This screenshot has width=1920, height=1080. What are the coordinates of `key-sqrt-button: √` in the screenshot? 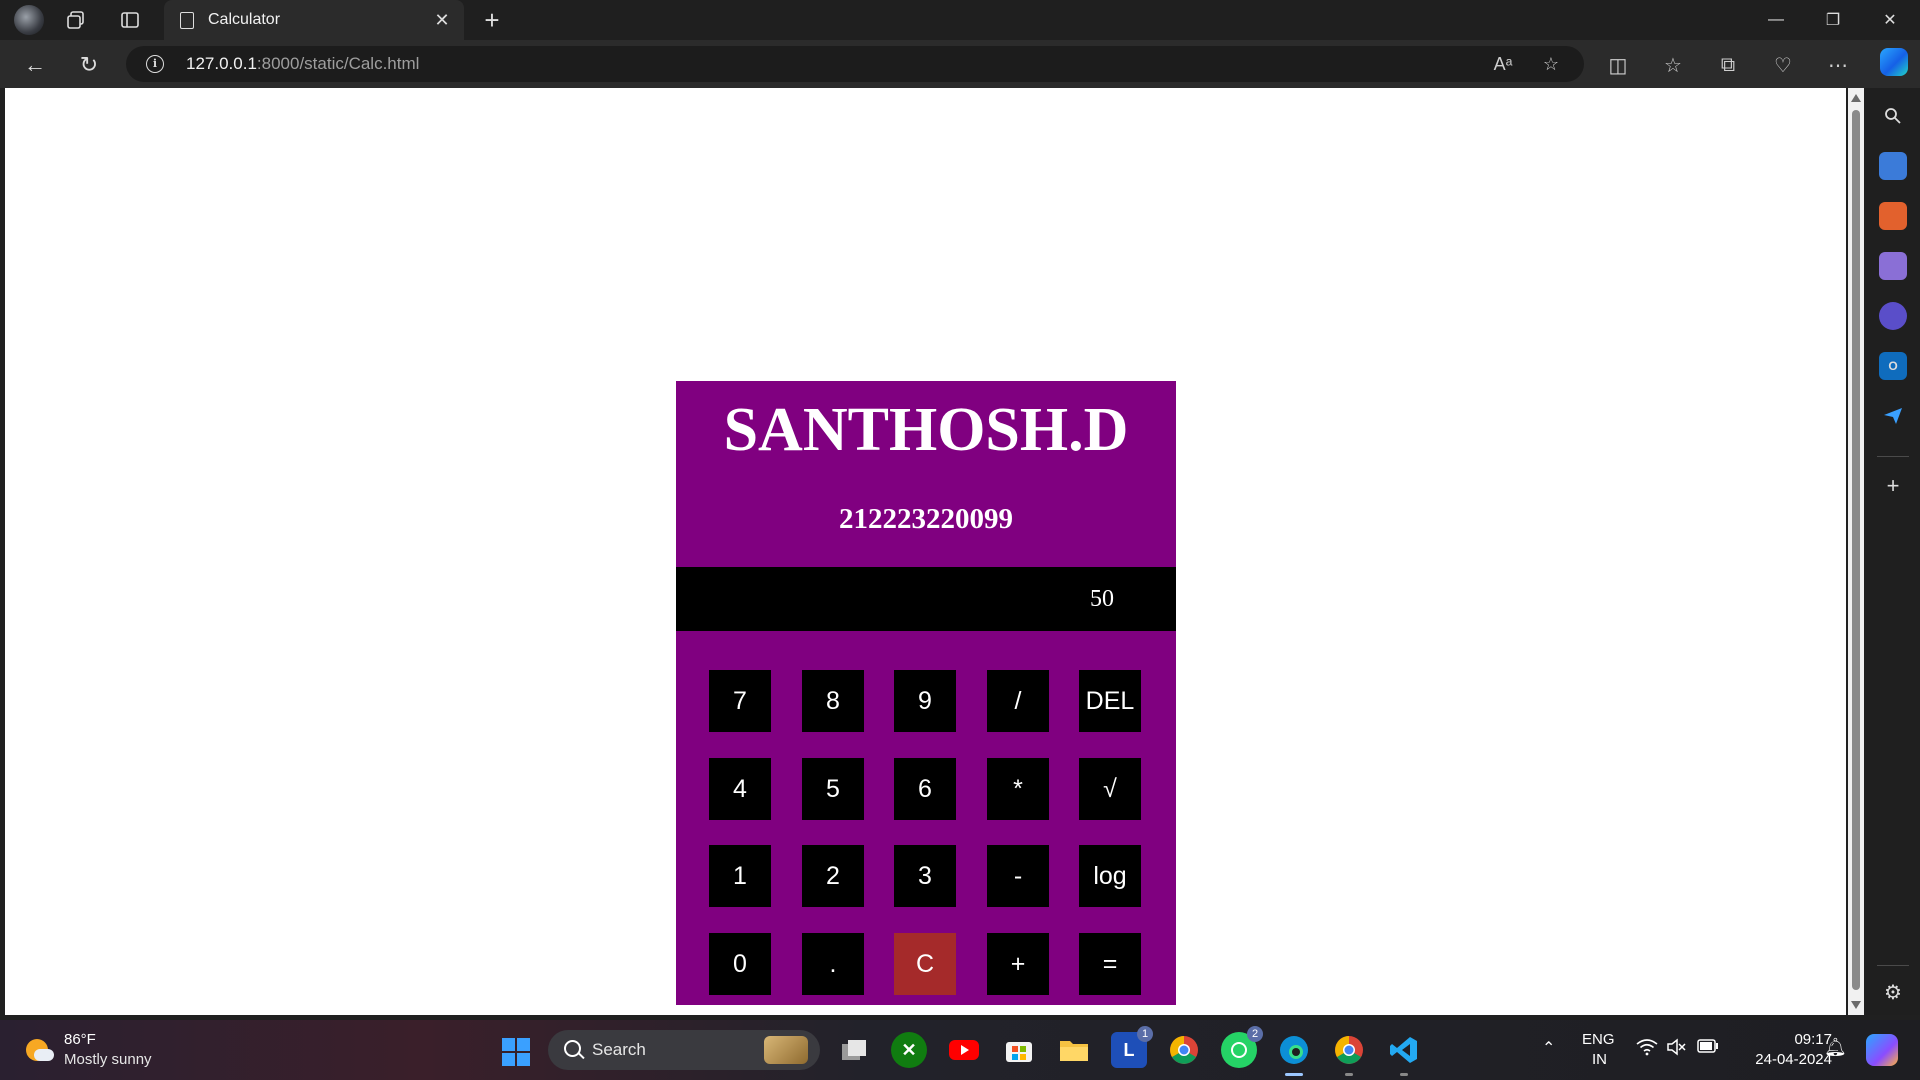 It's located at (1110, 789).